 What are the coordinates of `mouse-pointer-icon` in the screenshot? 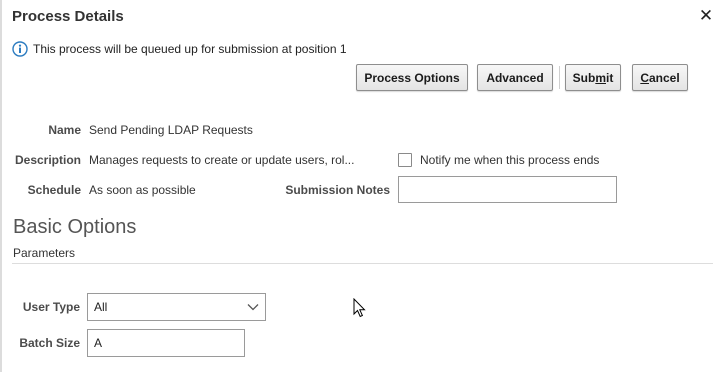 It's located at (360, 310).